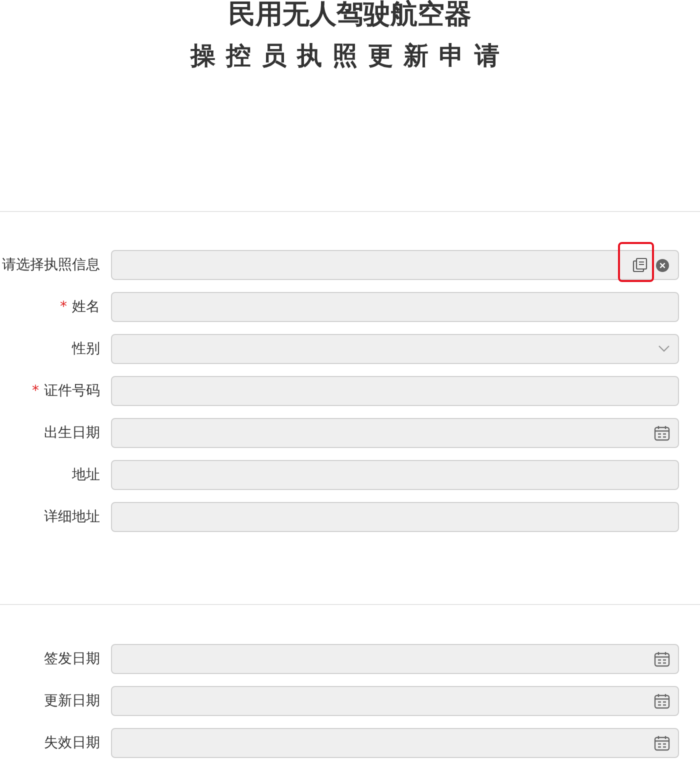  What do you see at coordinates (72, 701) in the screenshot?
I see `label-text: 更新日期` at bounding box center [72, 701].